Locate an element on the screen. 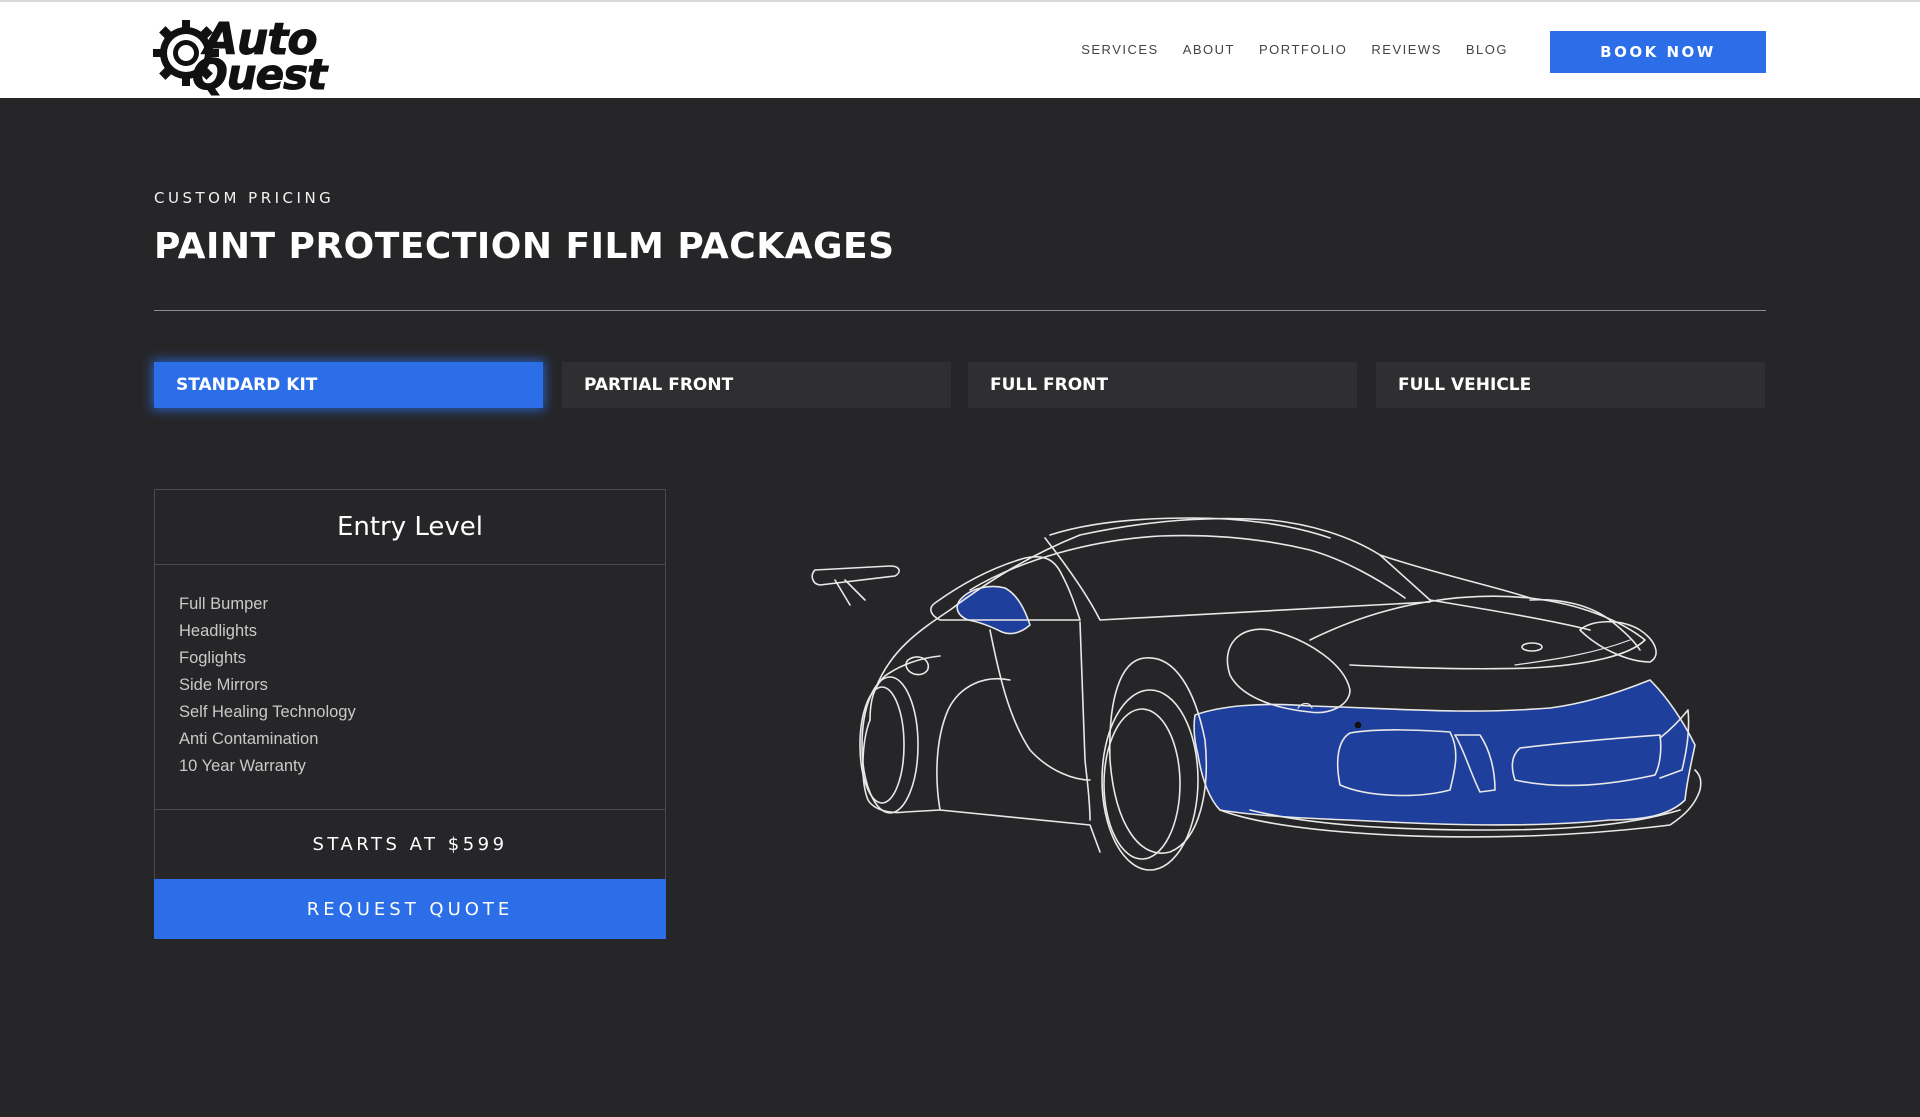  car-outline-illustration is located at coordinates (1256, 694).